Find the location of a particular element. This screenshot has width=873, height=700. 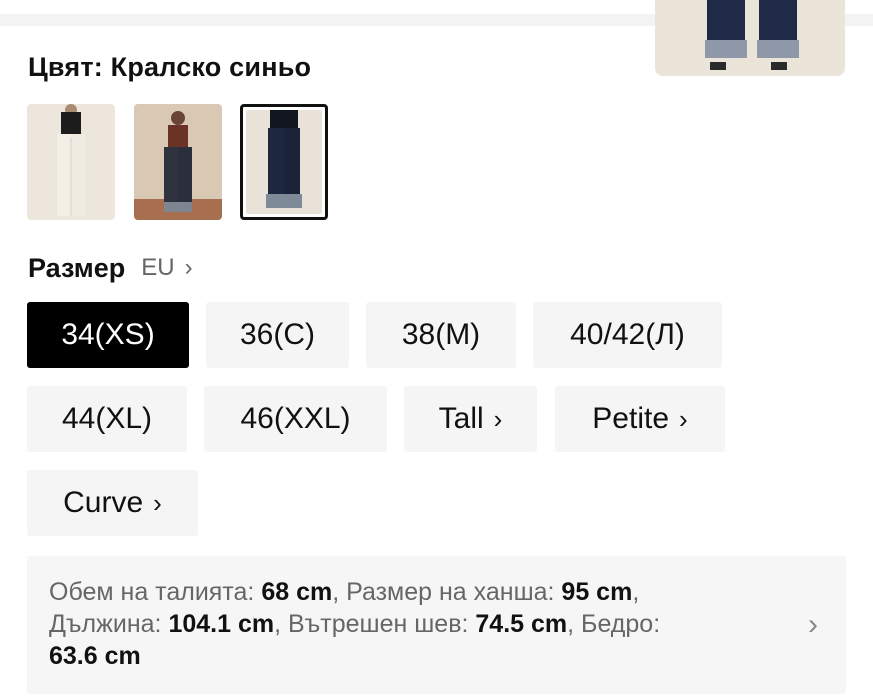

swatch-royal-blue is located at coordinates (284, 162).